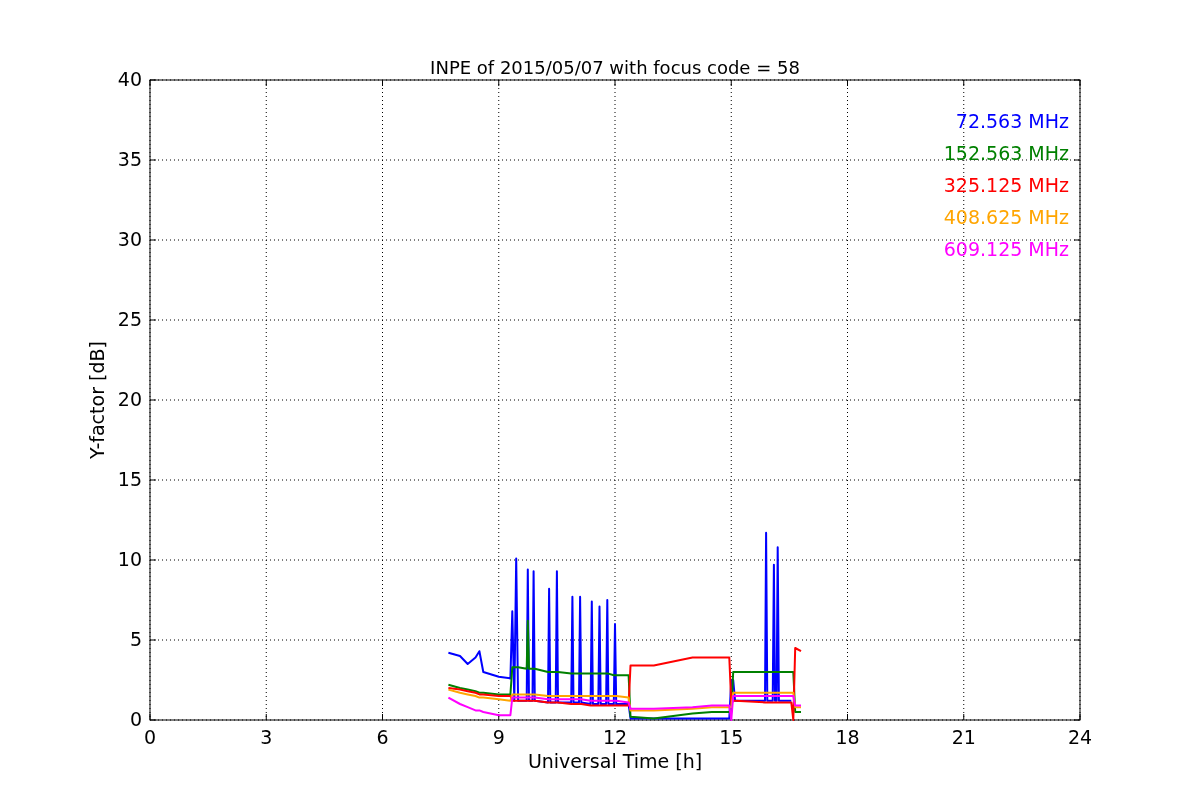 This screenshot has width=1200, height=800. What do you see at coordinates (97, 400) in the screenshot?
I see `y-axis-label: Y-factor [dB]` at bounding box center [97, 400].